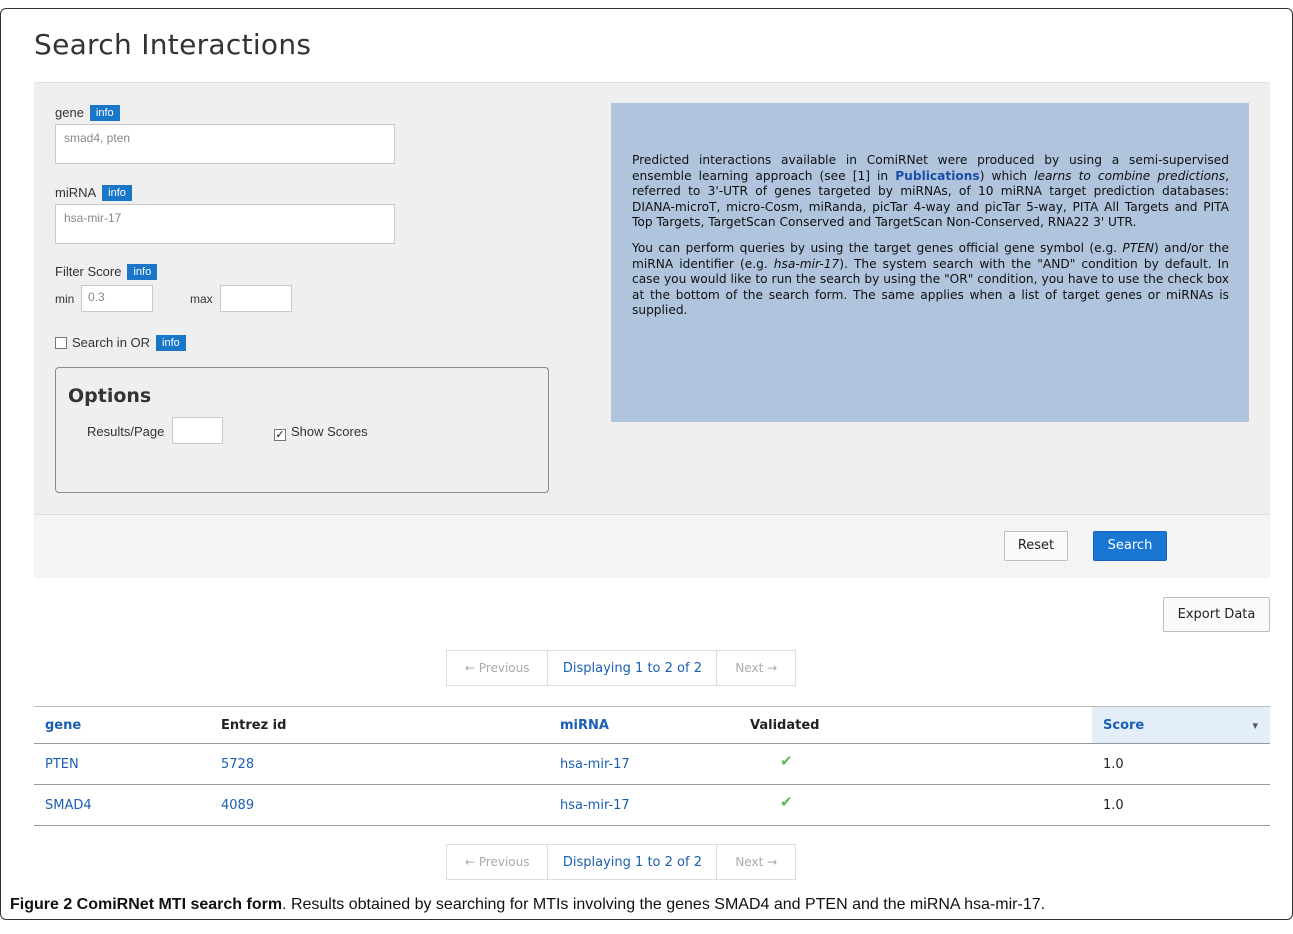  Describe the element at coordinates (237, 764) in the screenshot. I see `row-entrez-link: 5728` at that location.